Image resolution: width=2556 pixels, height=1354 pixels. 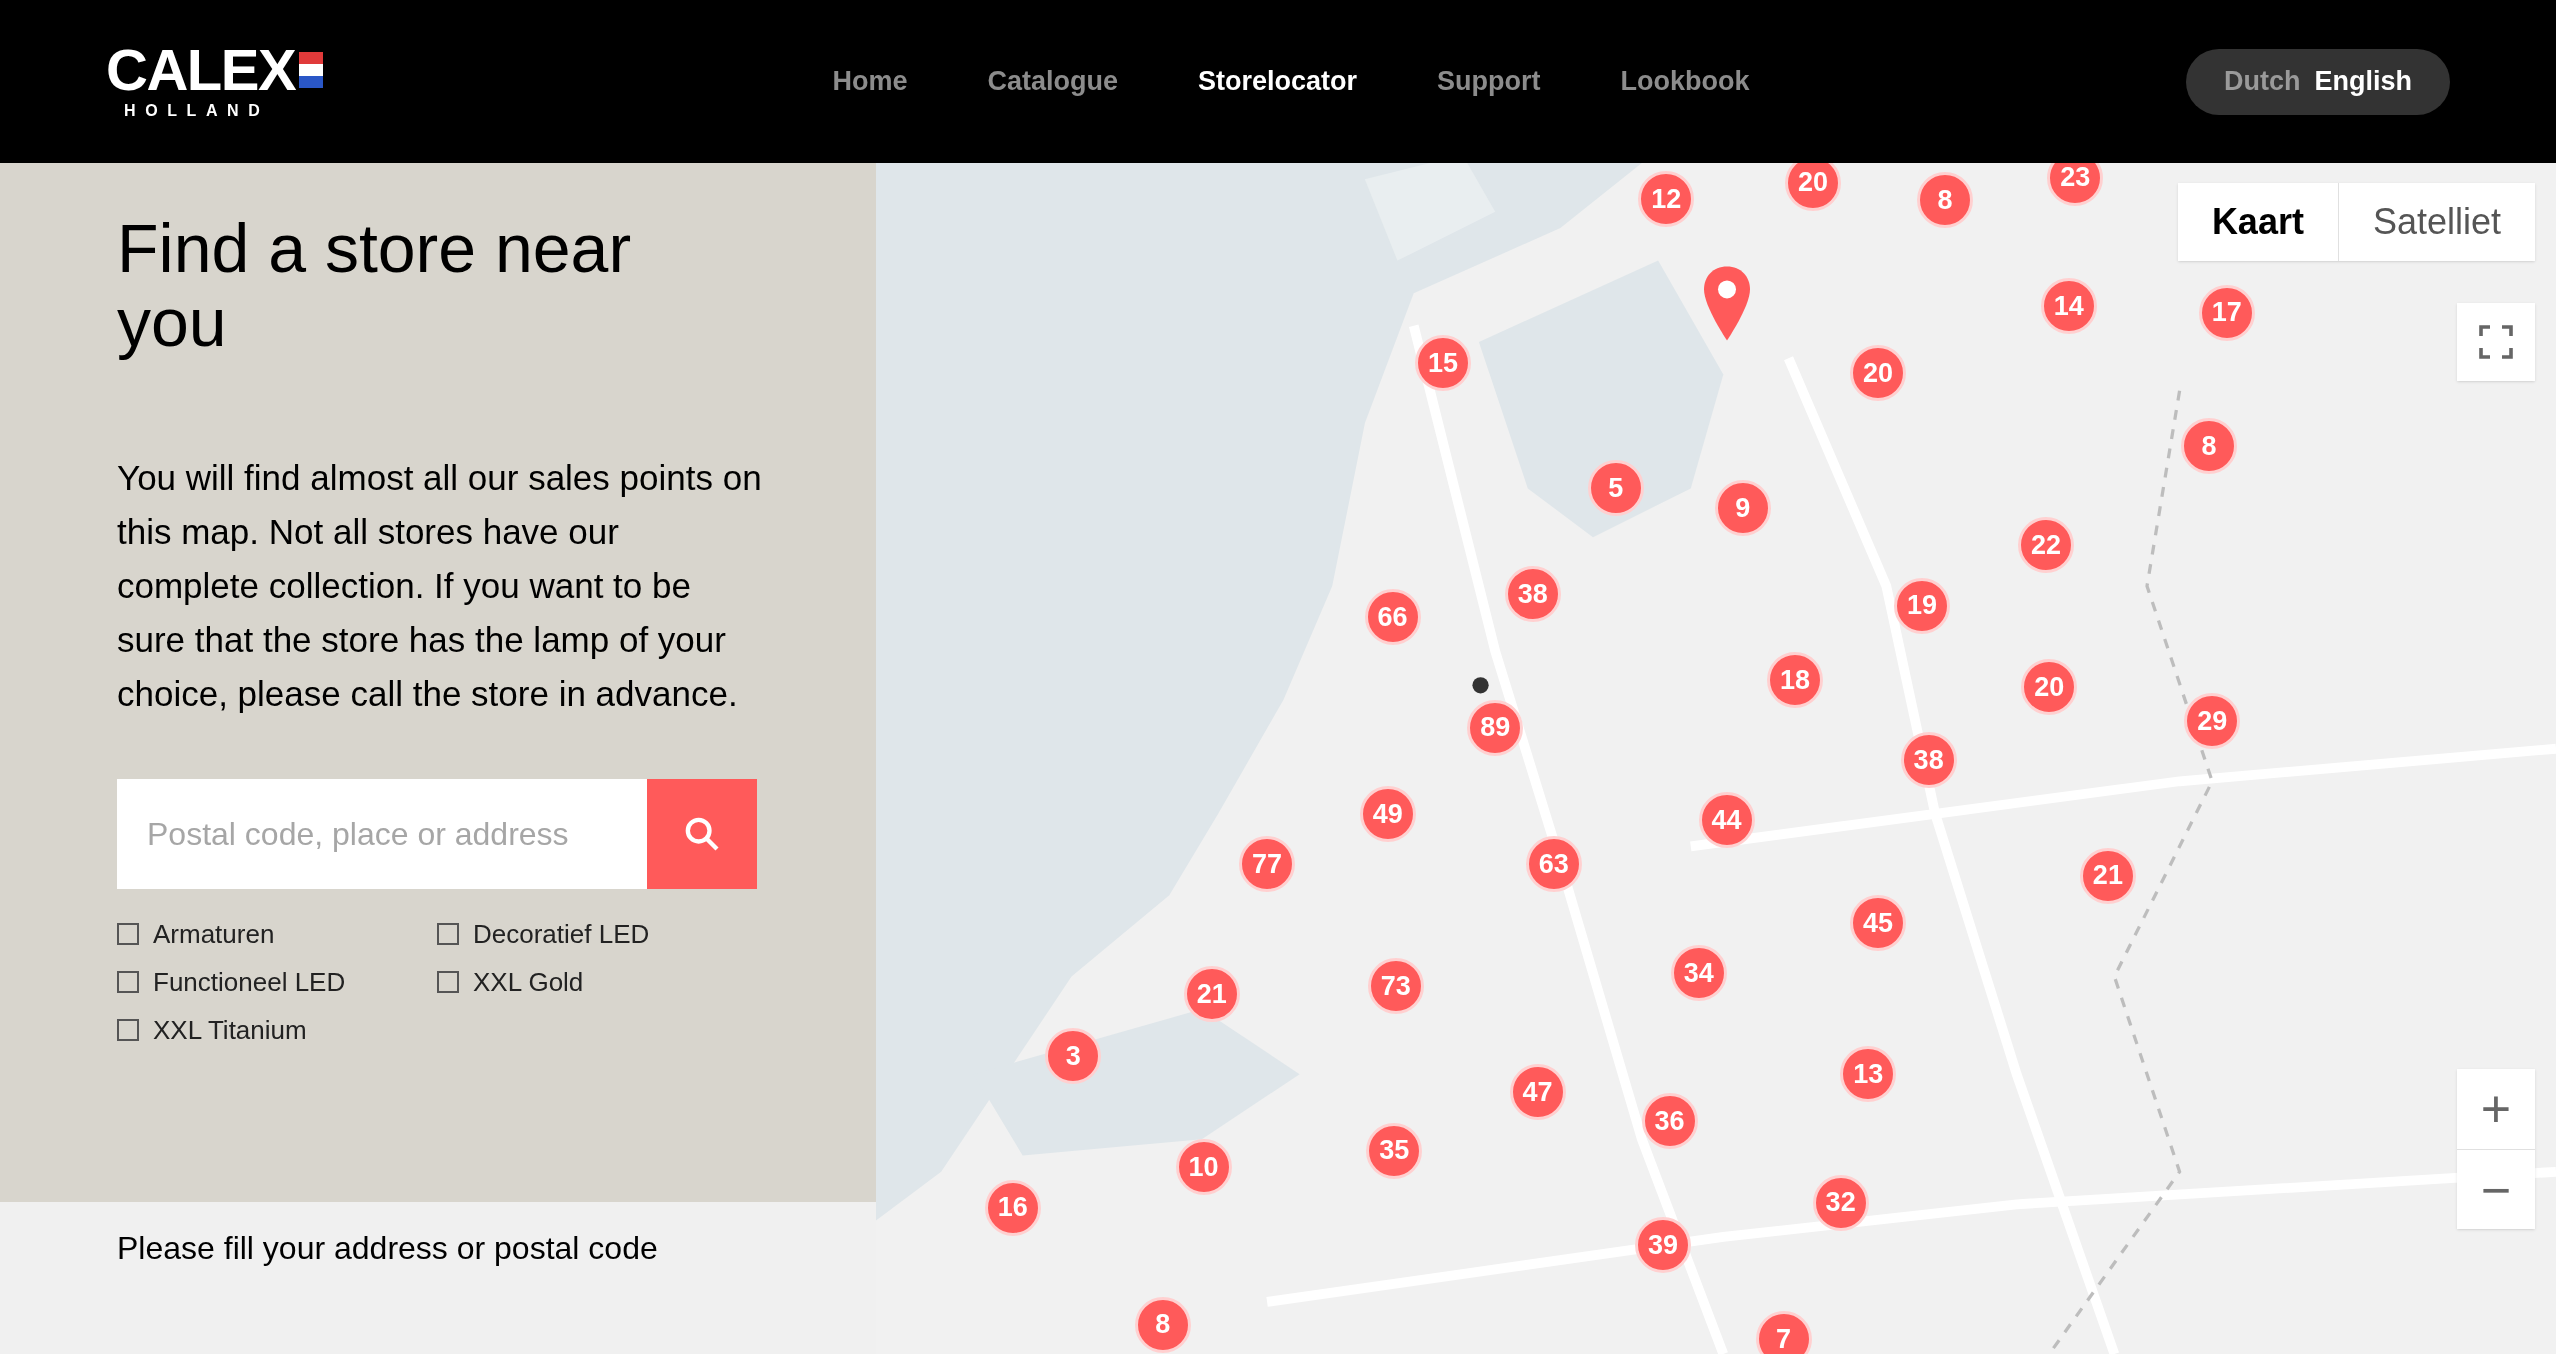 What do you see at coordinates (2496, 1109) in the screenshot?
I see `zoom-button: +` at bounding box center [2496, 1109].